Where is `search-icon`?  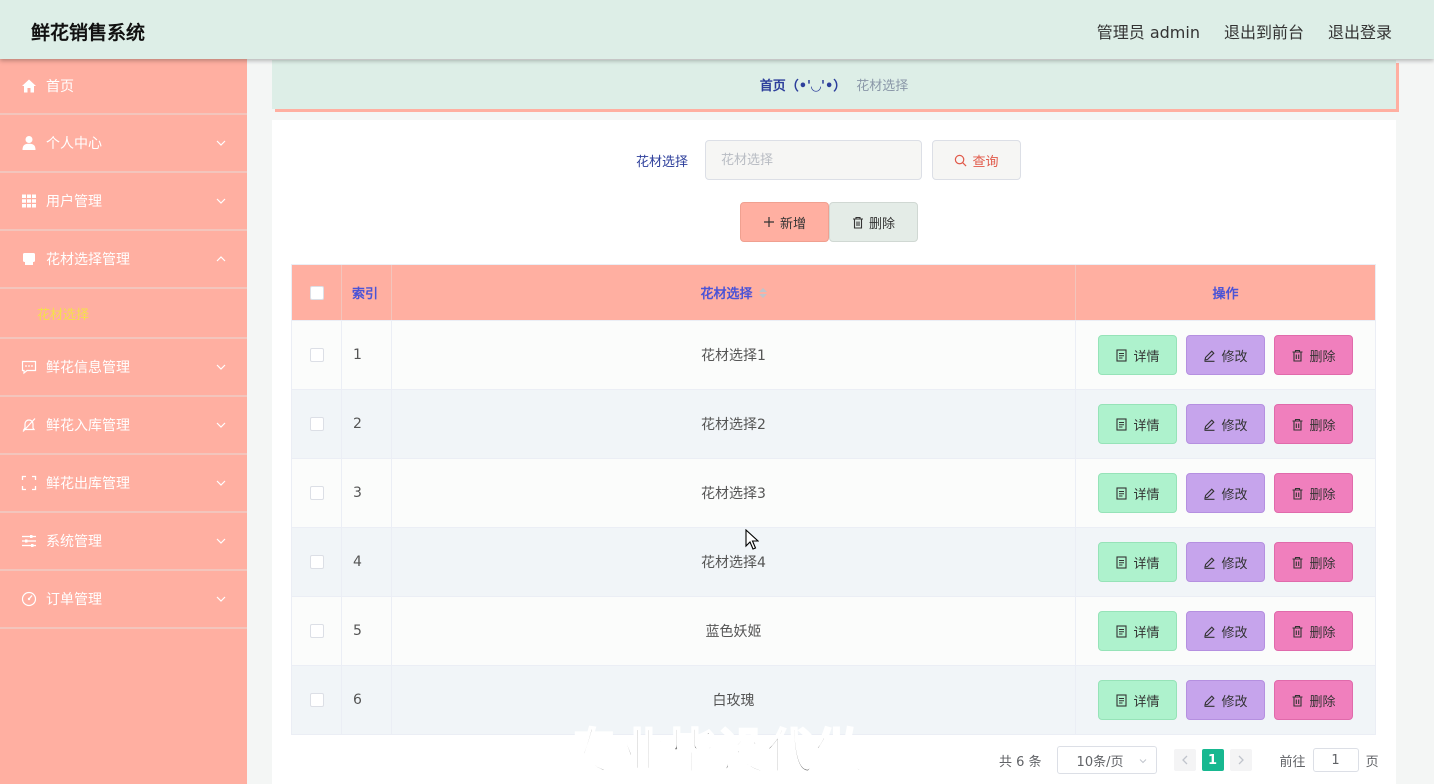 search-icon is located at coordinates (961, 160).